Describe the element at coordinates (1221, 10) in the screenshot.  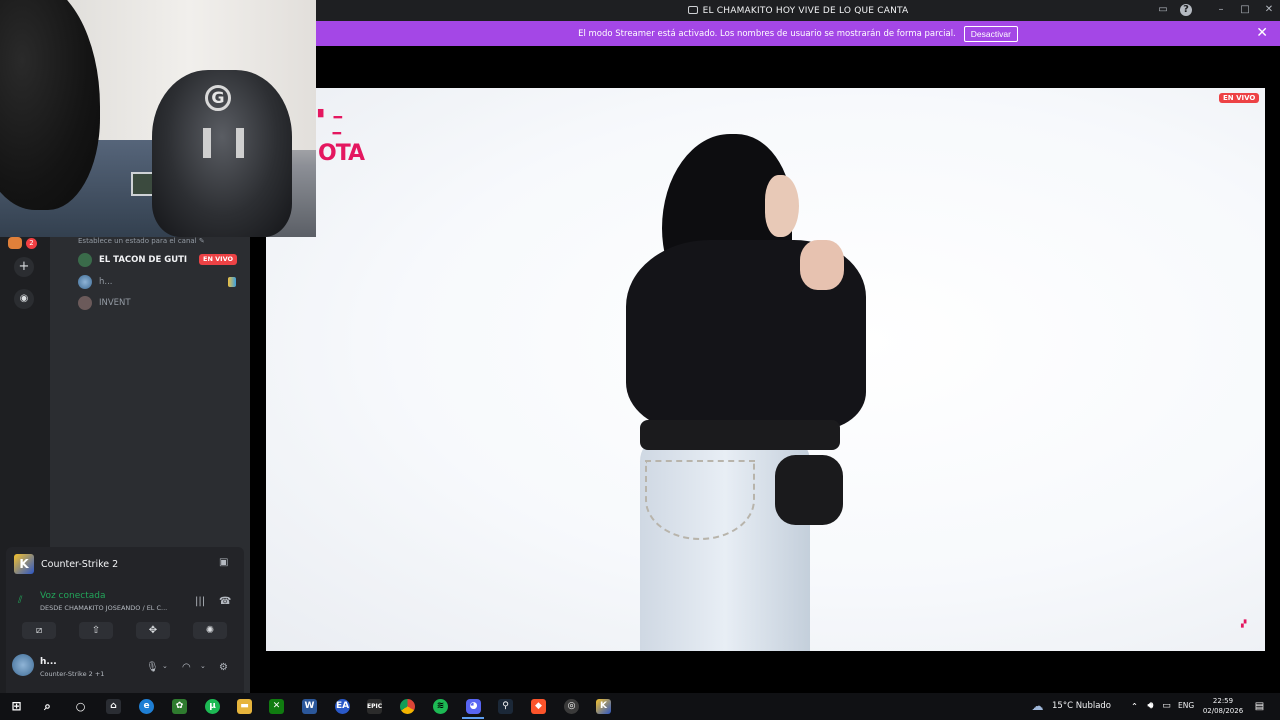
I see `minimize-icon: –` at that location.